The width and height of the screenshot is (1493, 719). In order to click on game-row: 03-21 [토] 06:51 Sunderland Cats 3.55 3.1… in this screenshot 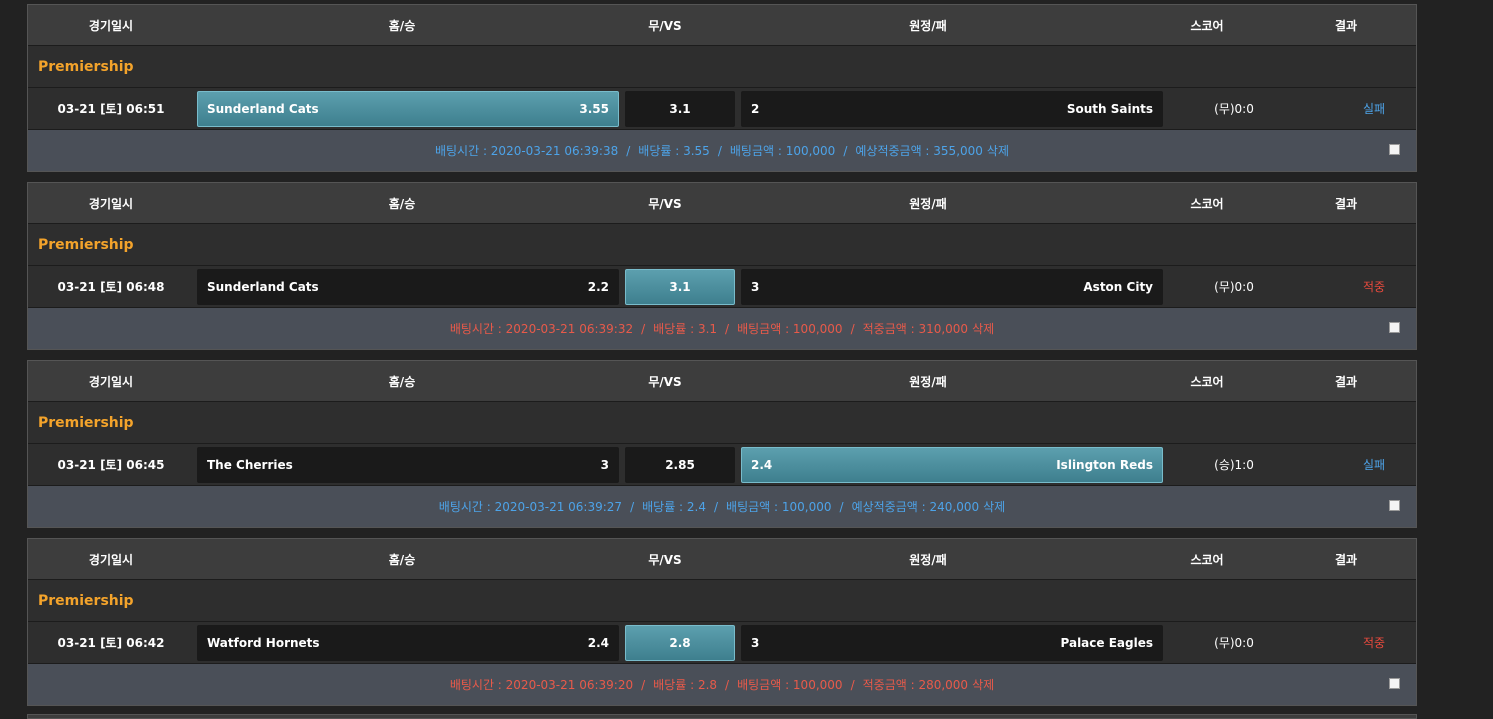, I will do `click(722, 109)`.